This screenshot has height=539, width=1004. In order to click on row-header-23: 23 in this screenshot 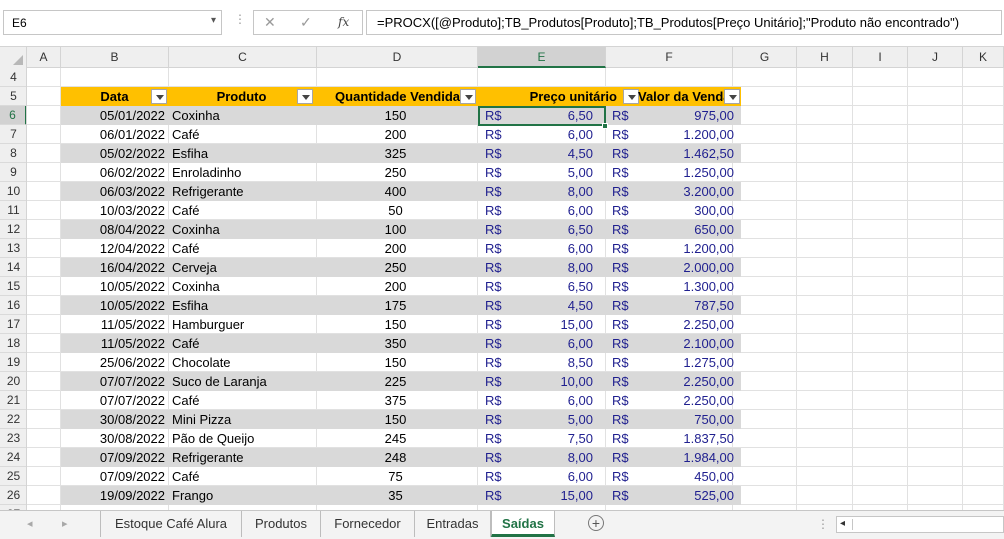, I will do `click(13, 438)`.